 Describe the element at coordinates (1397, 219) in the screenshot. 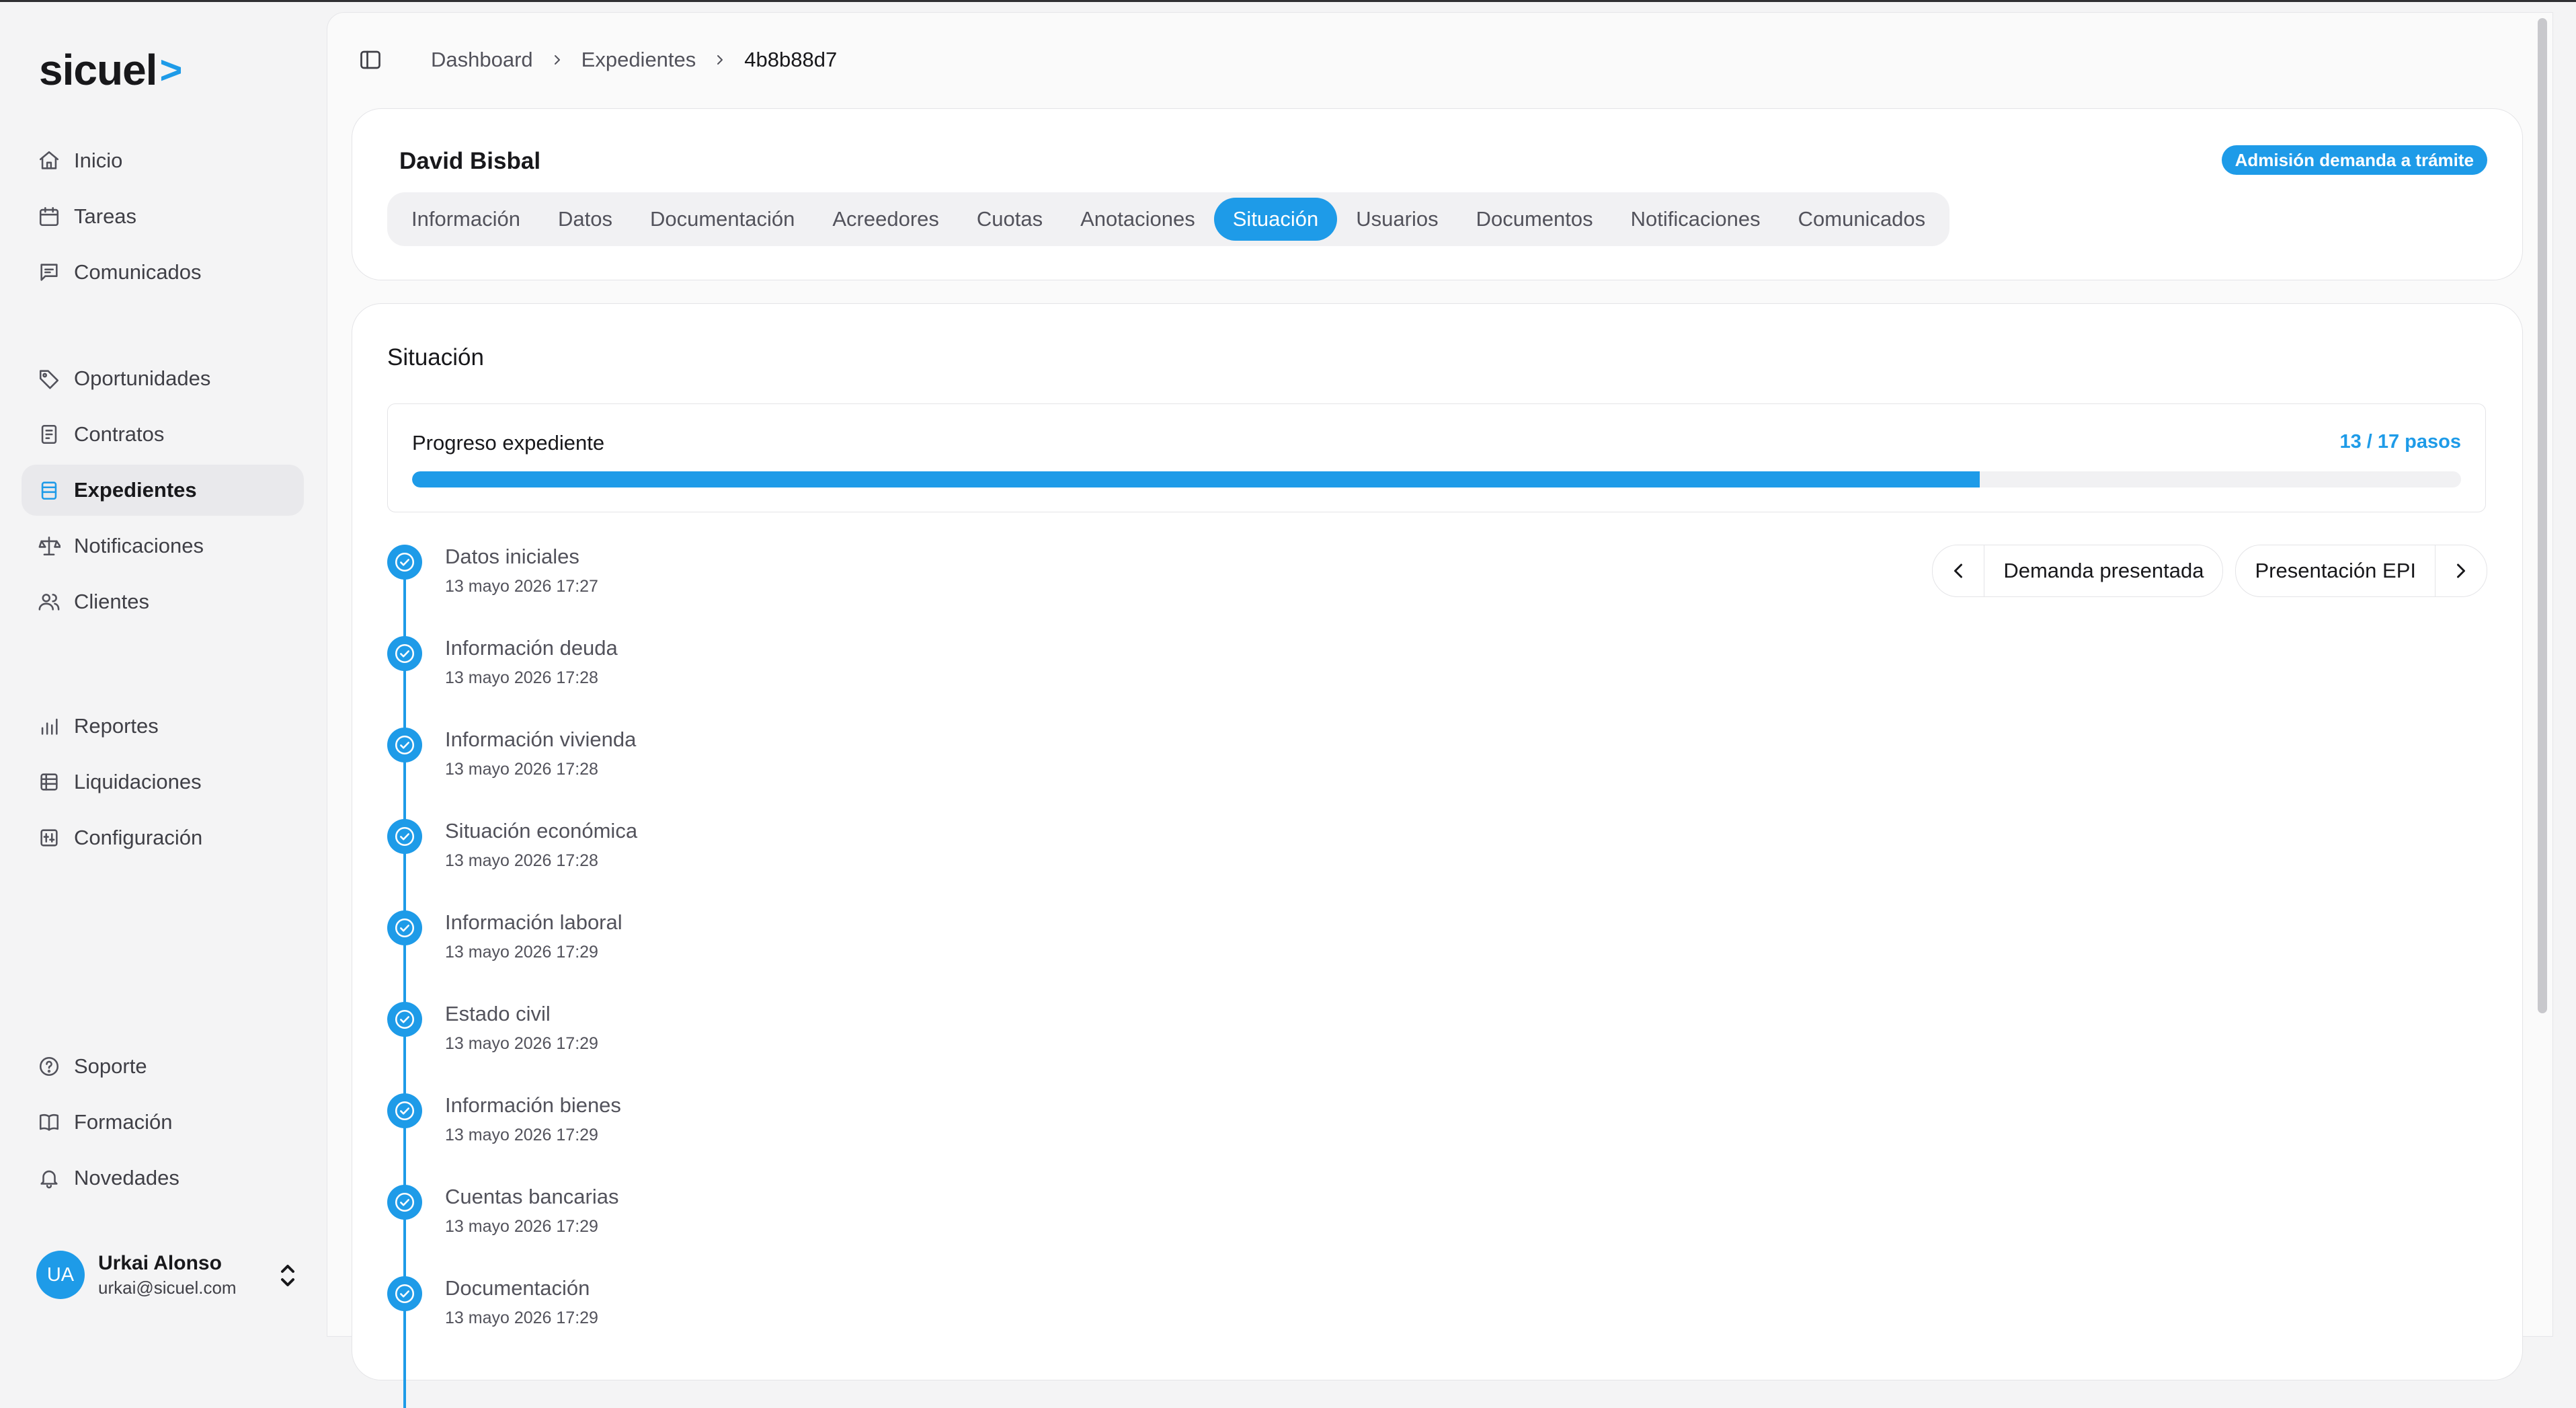

I see `tab-usuarios: Usuarios` at that location.